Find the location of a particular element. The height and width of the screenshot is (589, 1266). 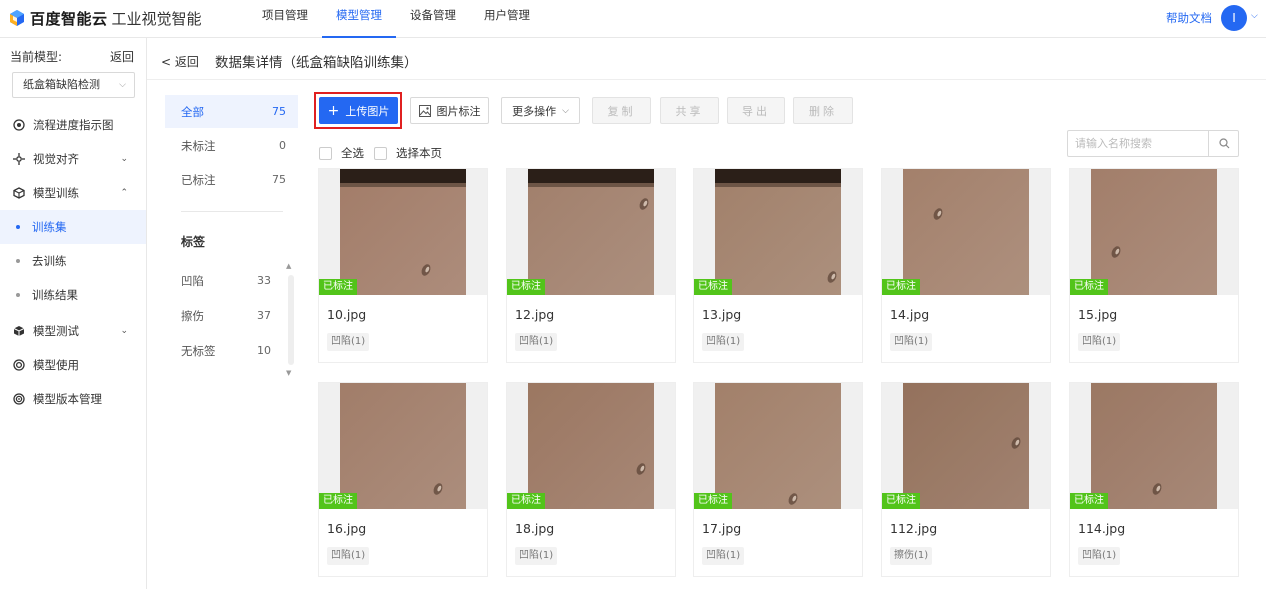

sidebar-subitem-1: 去训练 is located at coordinates (73, 261).